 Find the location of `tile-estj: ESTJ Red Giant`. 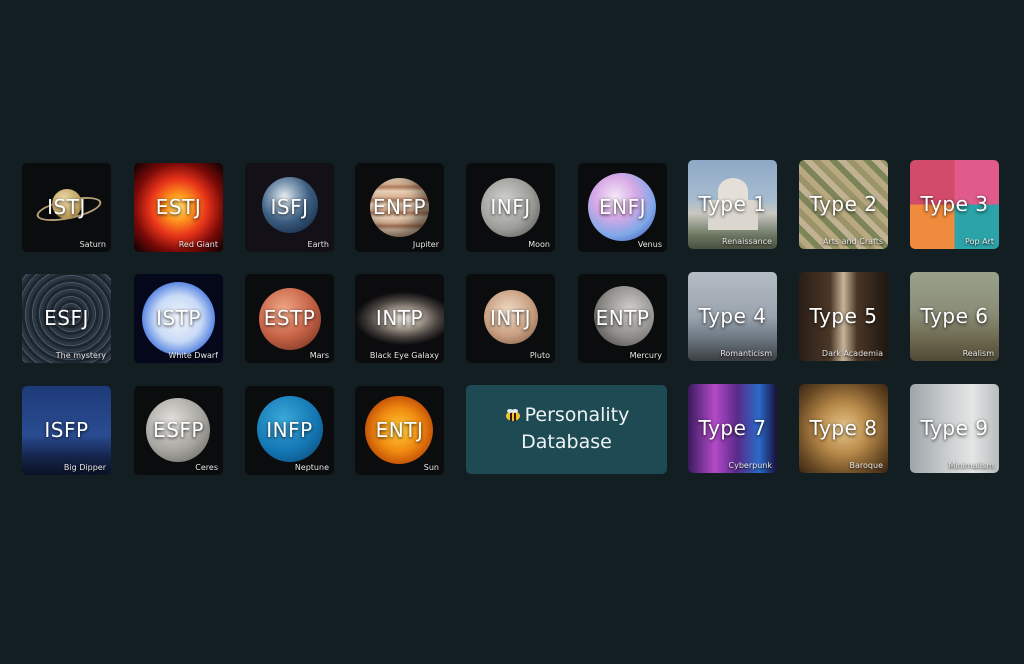

tile-estj: ESTJ Red Giant is located at coordinates (178, 207).